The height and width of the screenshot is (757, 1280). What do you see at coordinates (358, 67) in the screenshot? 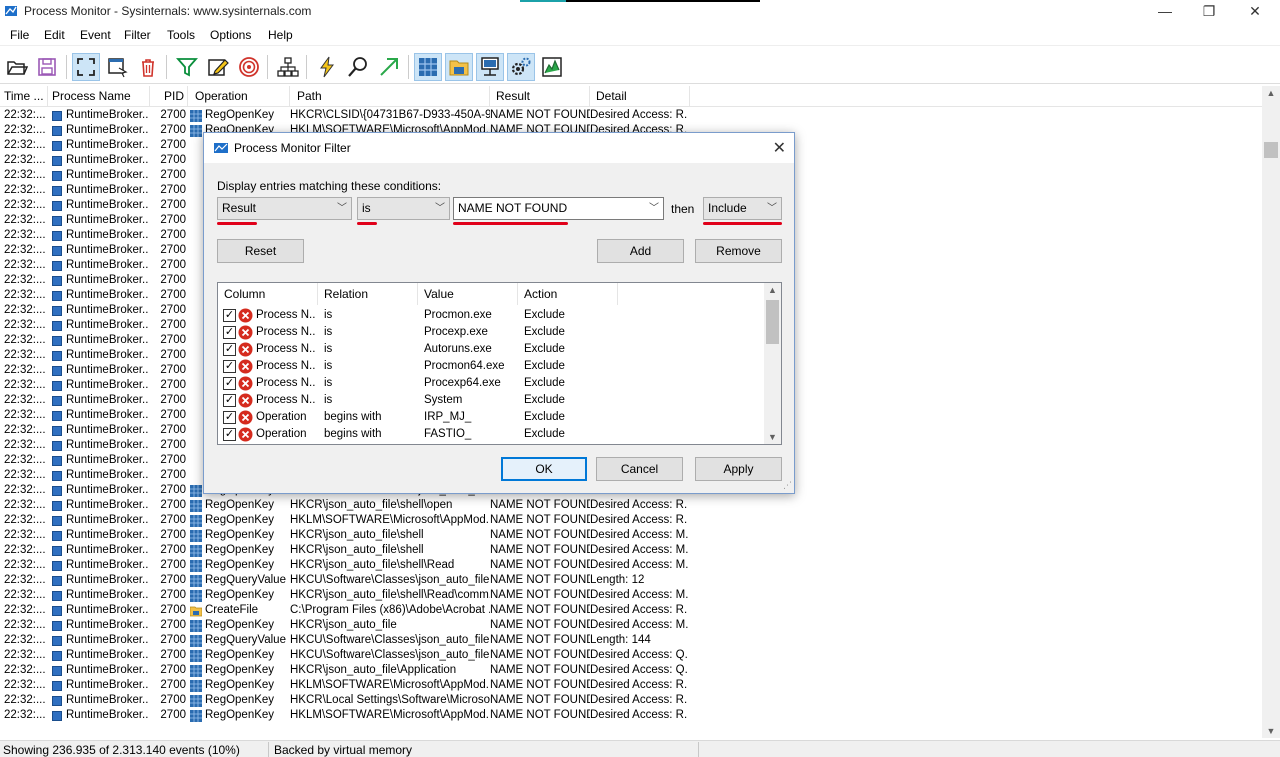
I see `find-button` at bounding box center [358, 67].